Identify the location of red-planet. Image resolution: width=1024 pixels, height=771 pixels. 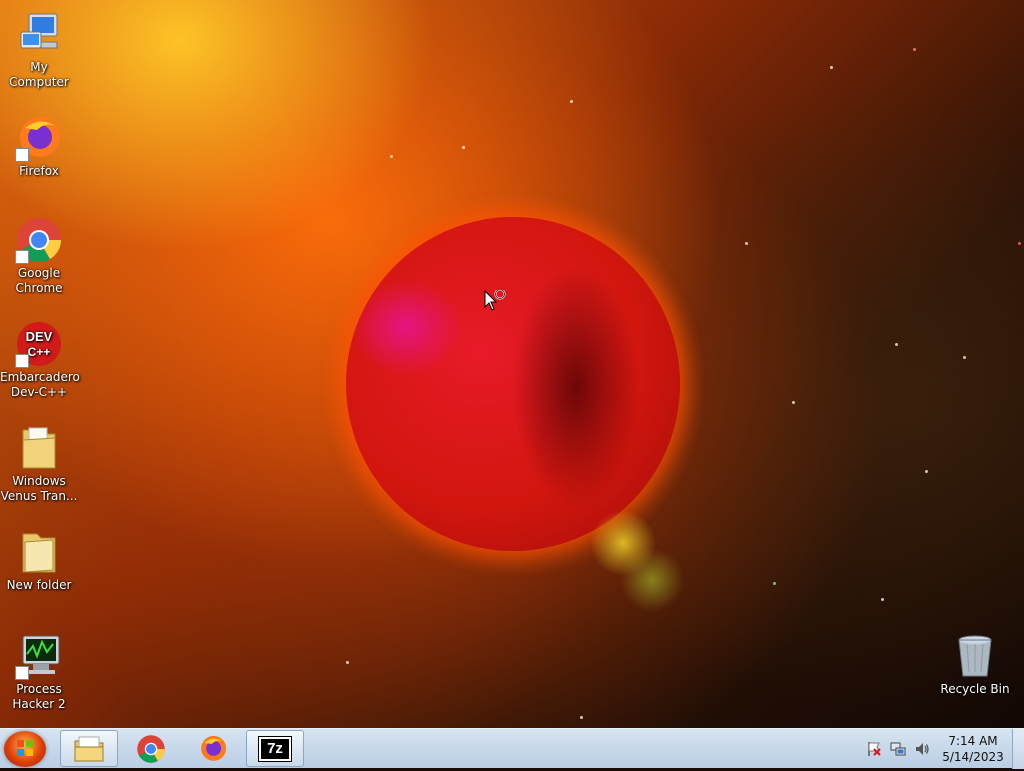
(513, 384).